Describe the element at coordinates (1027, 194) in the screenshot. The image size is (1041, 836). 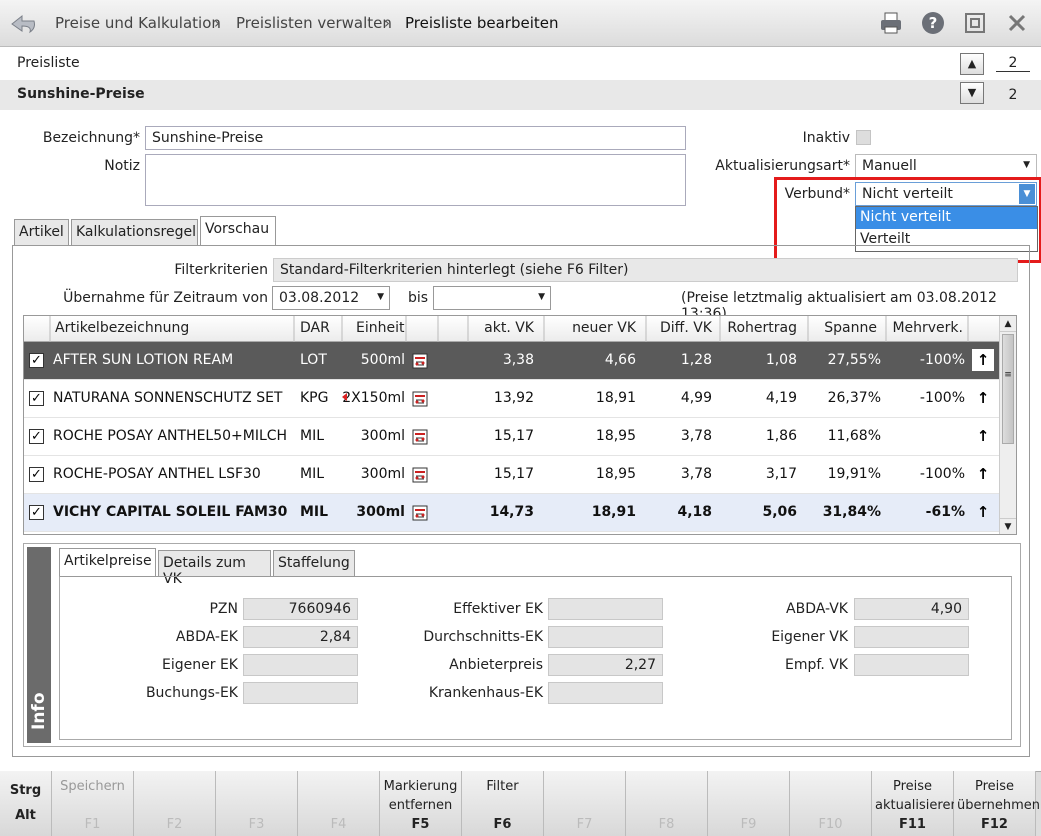
I see `dropdown-arrow-button: ▼` at that location.